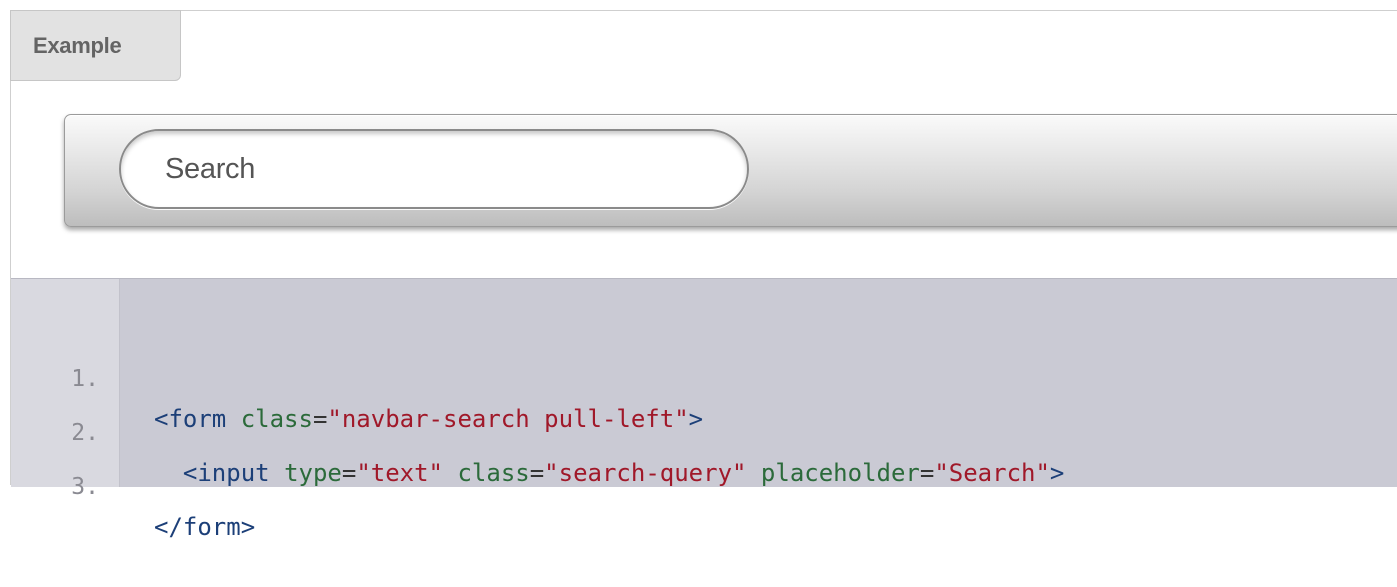  I want to click on line-number: 3., so click(85, 487).